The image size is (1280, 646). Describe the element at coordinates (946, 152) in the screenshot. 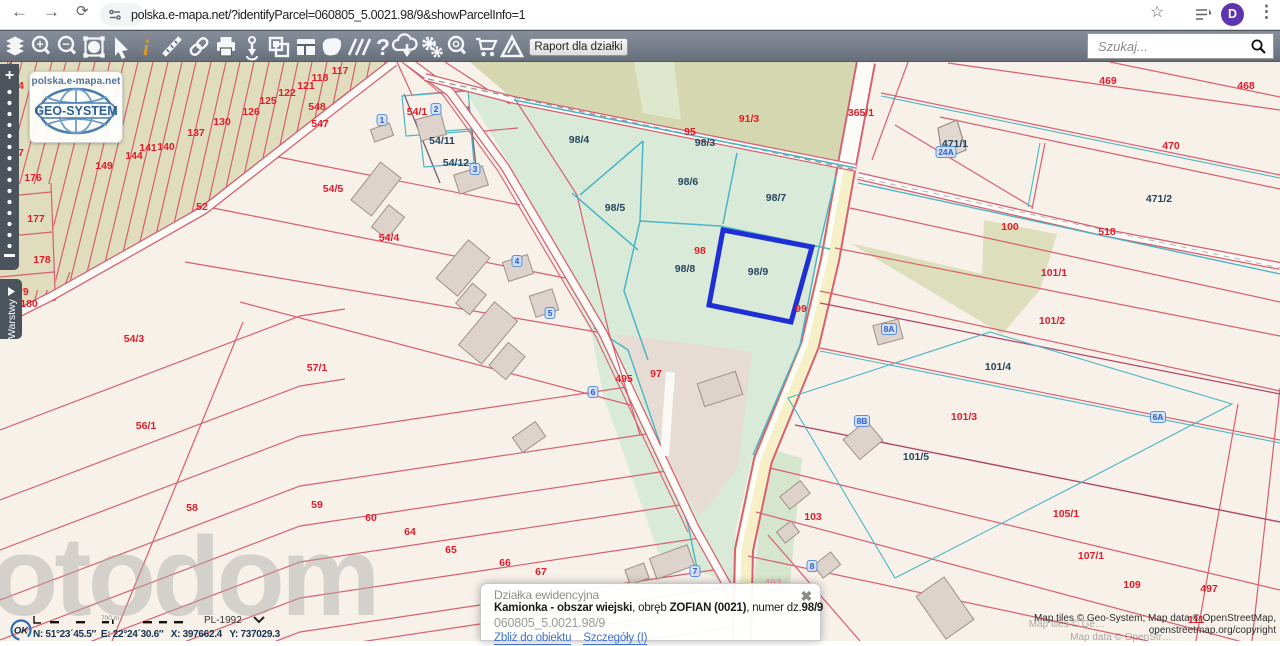

I see `svg-text: 24A` at that location.